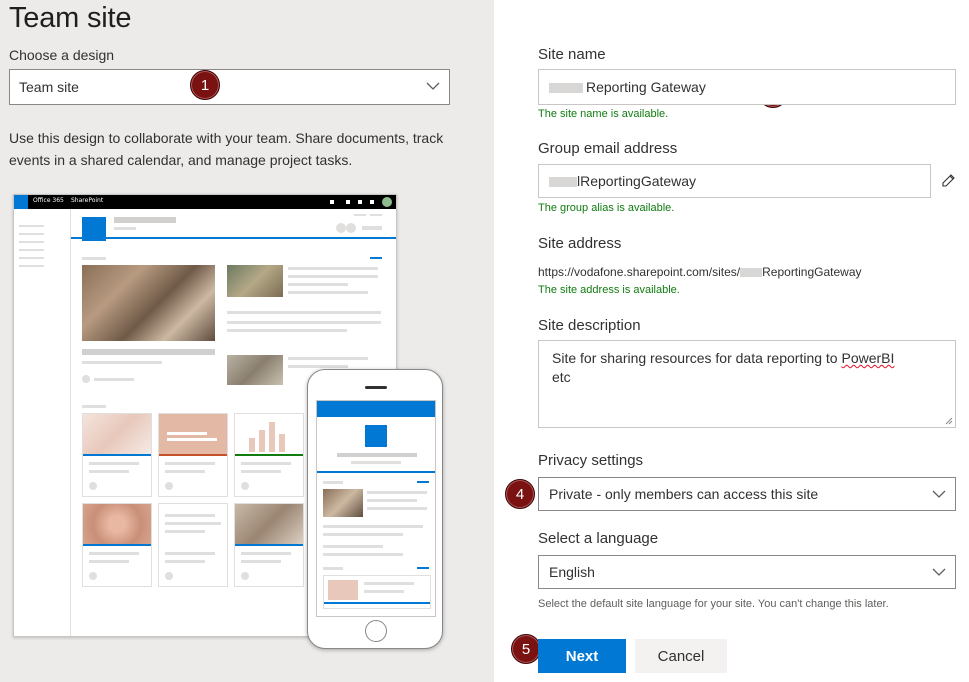 Image resolution: width=969 pixels, height=682 pixels. What do you see at coordinates (520, 494) in the screenshot?
I see `step-marker-4: 4` at bounding box center [520, 494].